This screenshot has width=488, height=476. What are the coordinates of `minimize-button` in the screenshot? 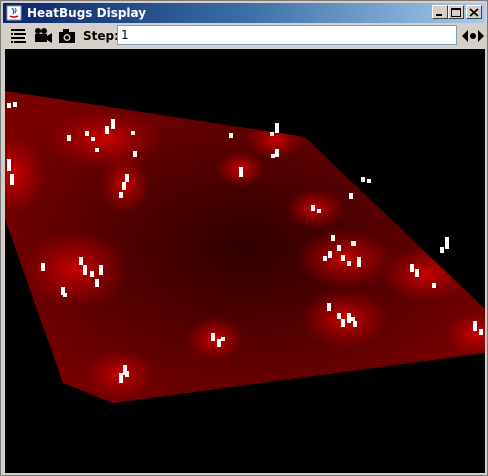 It's located at (440, 12).